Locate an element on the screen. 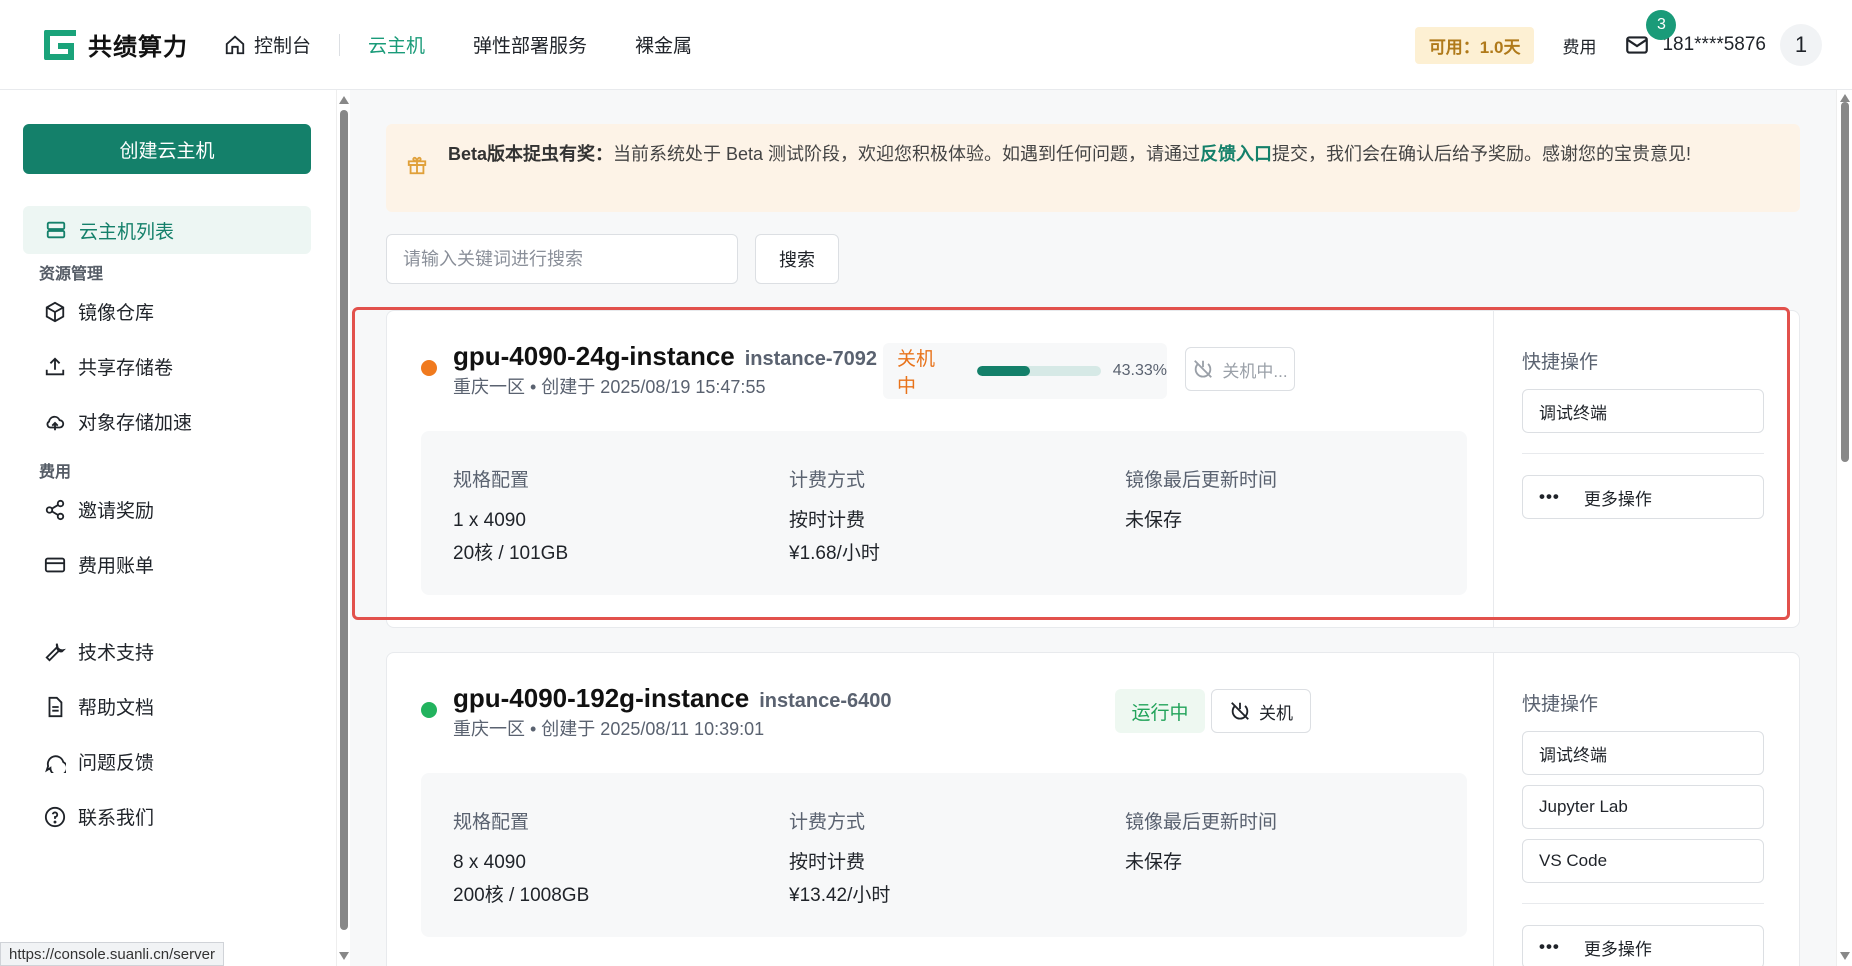  sidebar-scrollbar is located at coordinates (343, 528).